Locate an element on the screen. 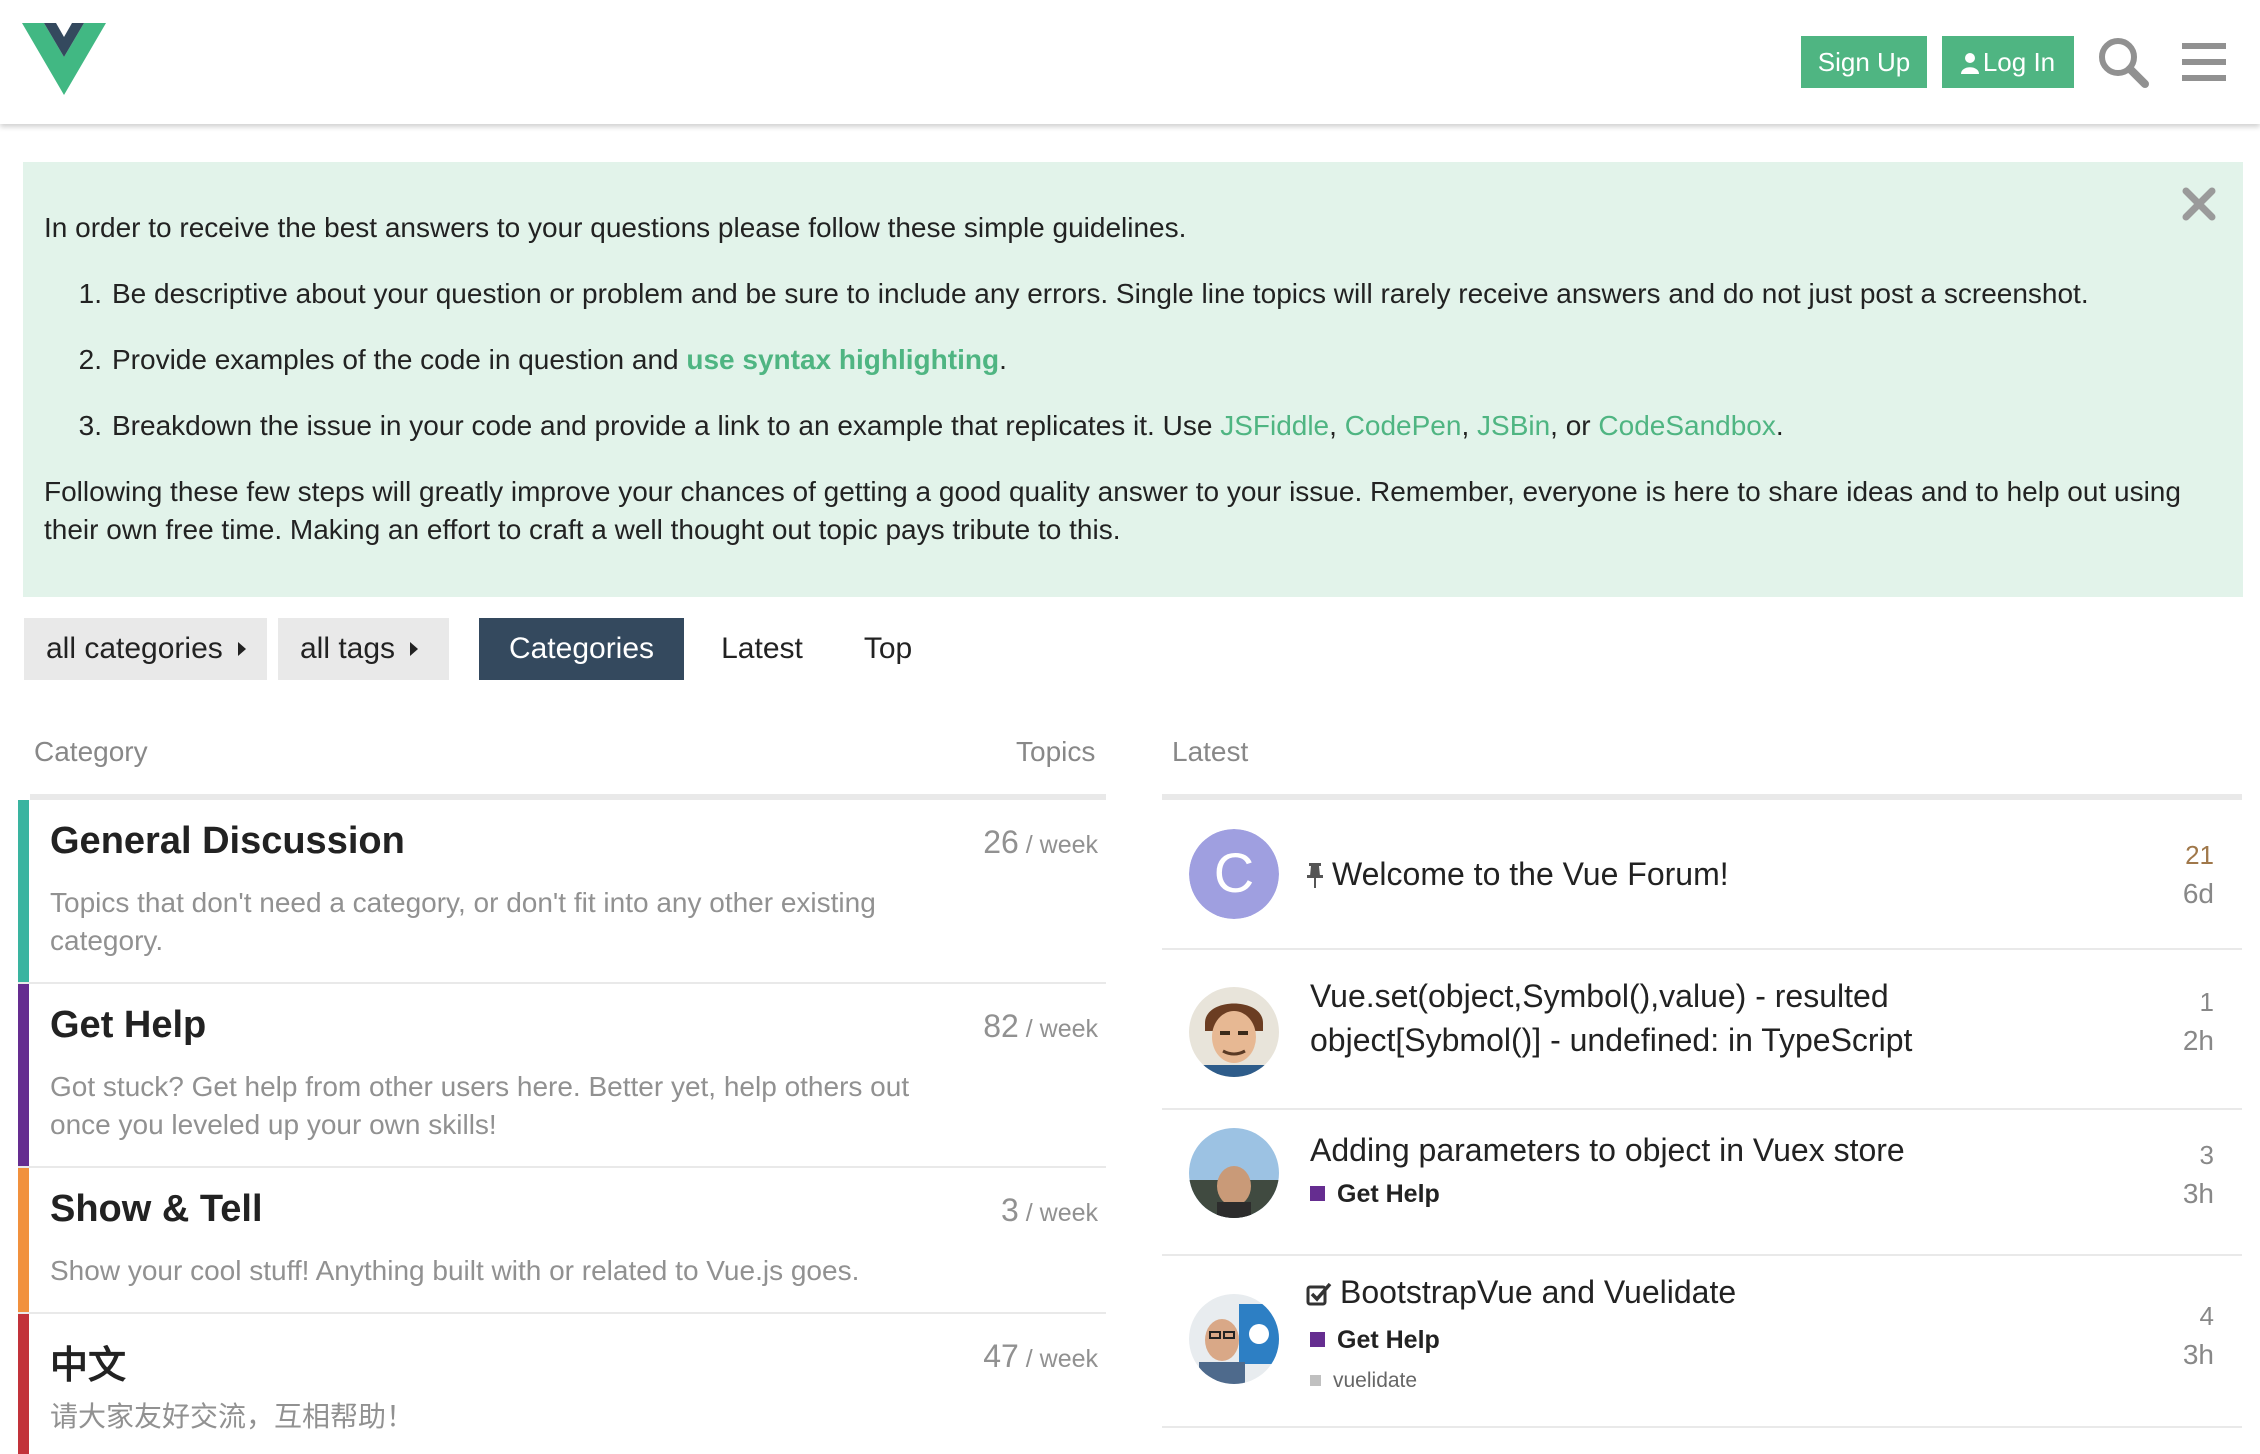  topic-count: 26 is located at coordinates (1001, 842).